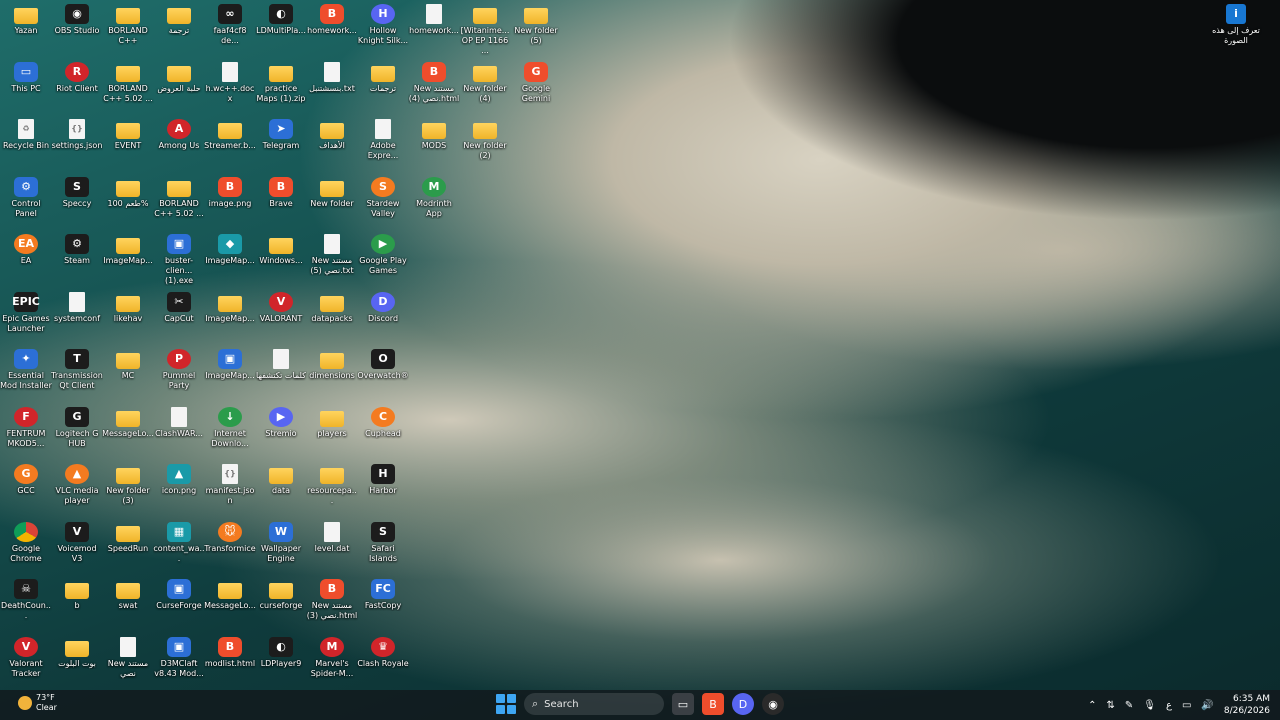 Image resolution: width=1280 pixels, height=720 pixels. Describe the element at coordinates (26, 77) in the screenshot. I see `desktop-icon: ▭ This PC` at that location.